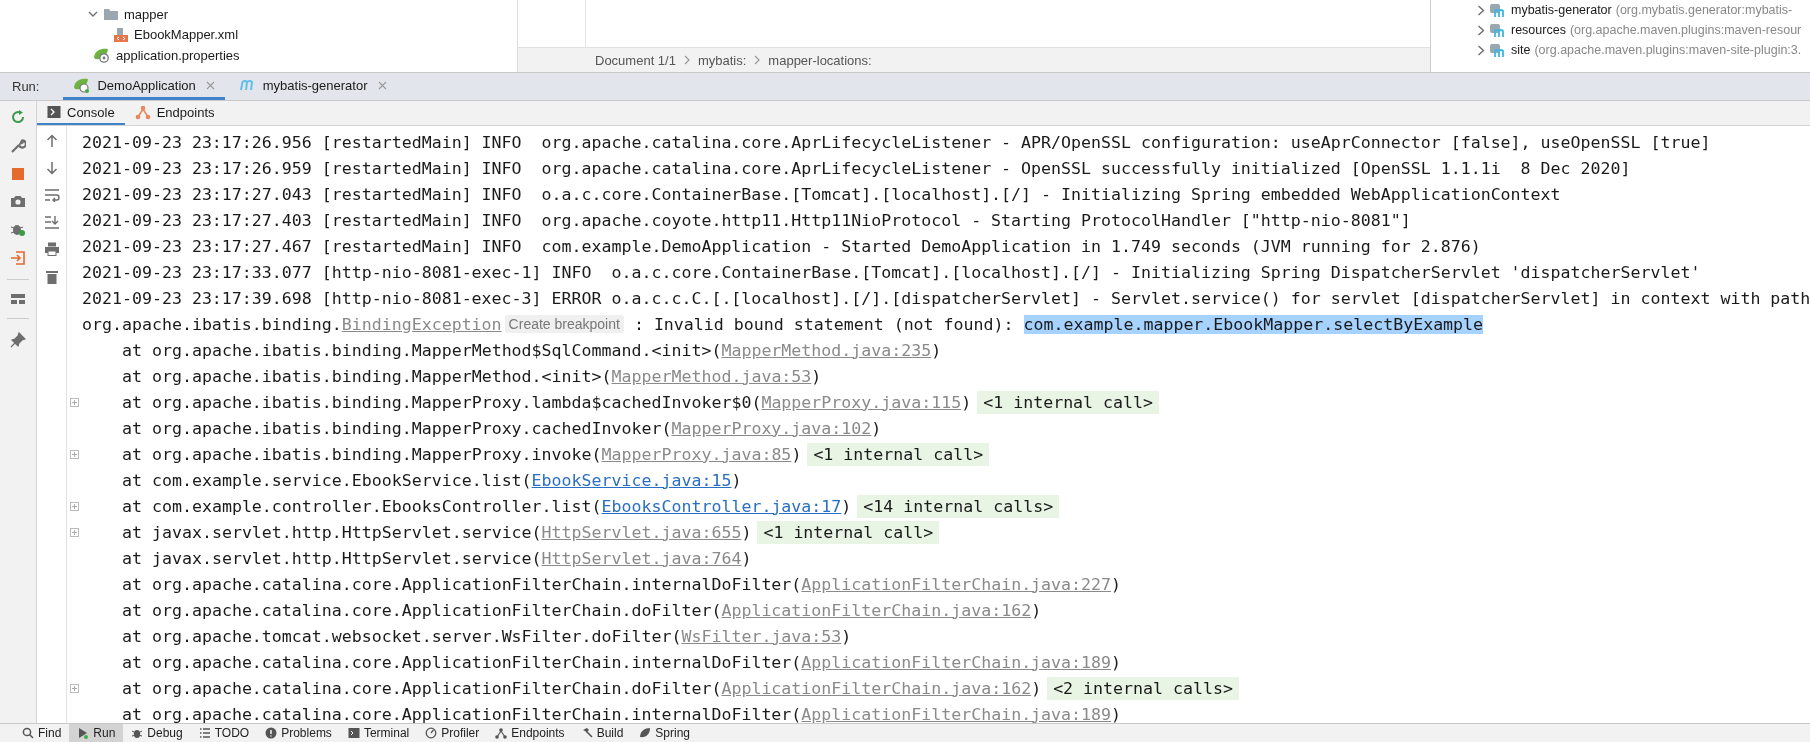 The width and height of the screenshot is (1810, 742). Describe the element at coordinates (146, 14) in the screenshot. I see `tree-item: mapper` at that location.